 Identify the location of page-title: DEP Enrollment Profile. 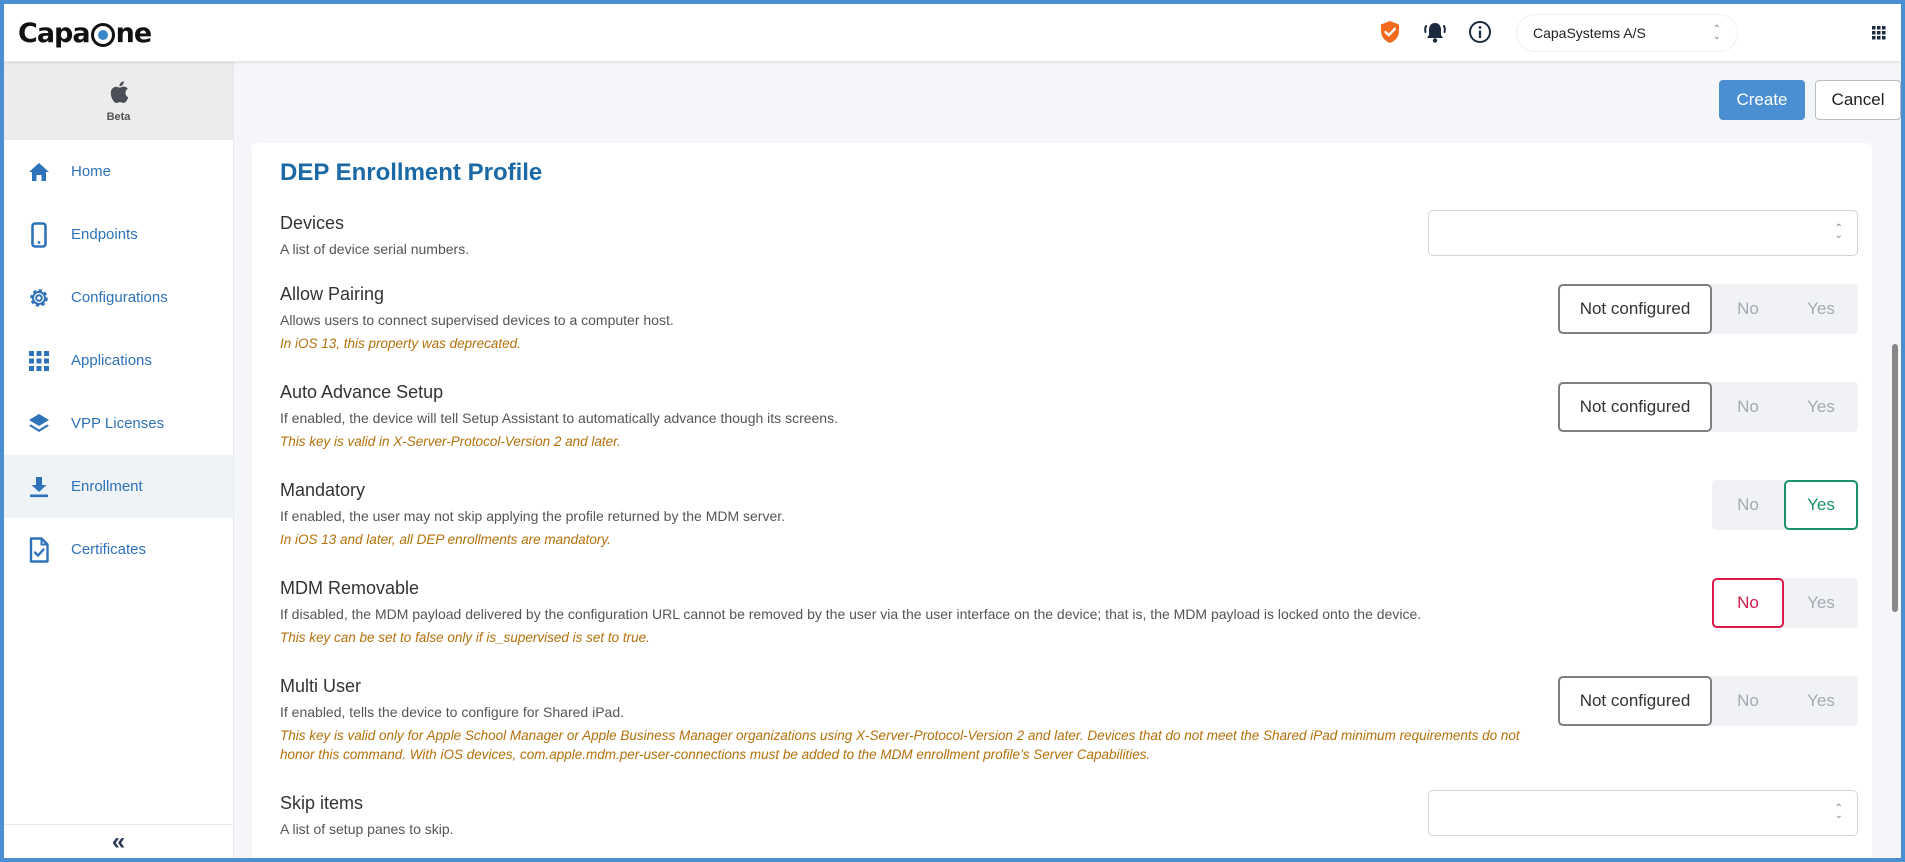
(411, 172).